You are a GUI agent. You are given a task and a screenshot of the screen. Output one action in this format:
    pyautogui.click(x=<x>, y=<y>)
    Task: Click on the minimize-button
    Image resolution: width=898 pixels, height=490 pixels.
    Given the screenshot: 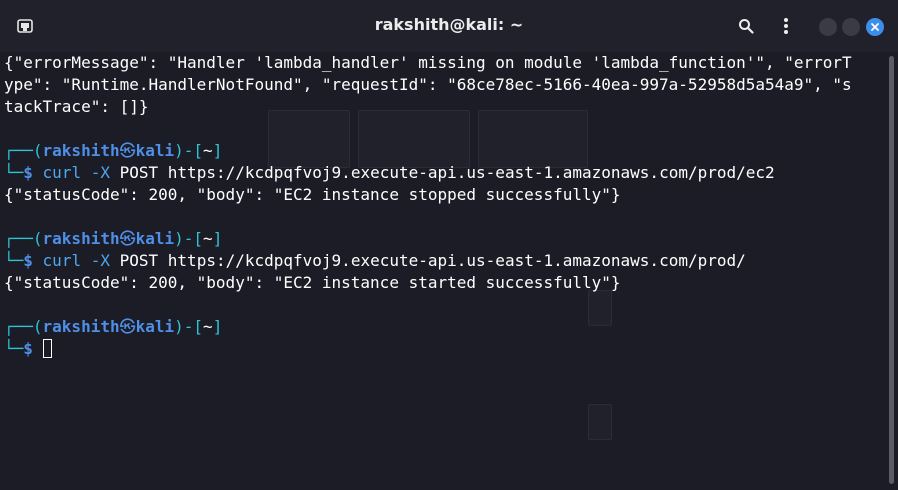 What is the action you would take?
    pyautogui.click(x=828, y=27)
    